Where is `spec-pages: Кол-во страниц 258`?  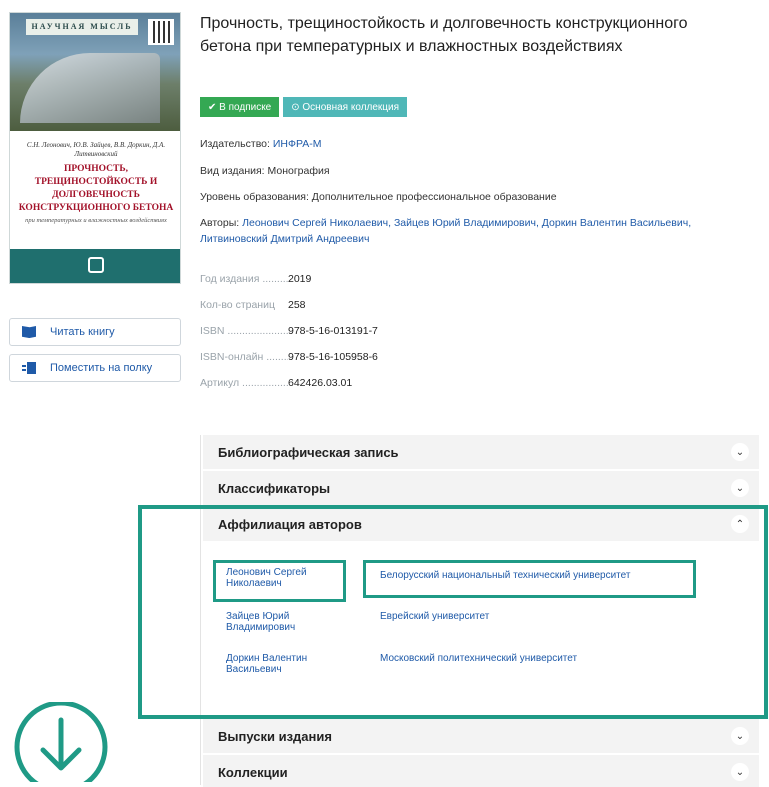
spec-pages: Кол-во страниц 258 is located at coordinates (253, 305).